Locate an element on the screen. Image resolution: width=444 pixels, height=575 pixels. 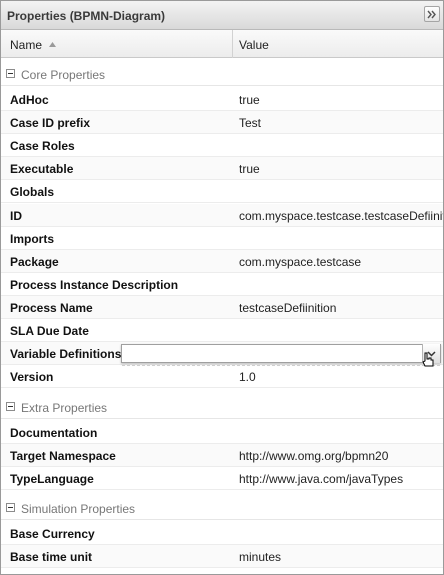
property-name: Imports is located at coordinates (32, 239).